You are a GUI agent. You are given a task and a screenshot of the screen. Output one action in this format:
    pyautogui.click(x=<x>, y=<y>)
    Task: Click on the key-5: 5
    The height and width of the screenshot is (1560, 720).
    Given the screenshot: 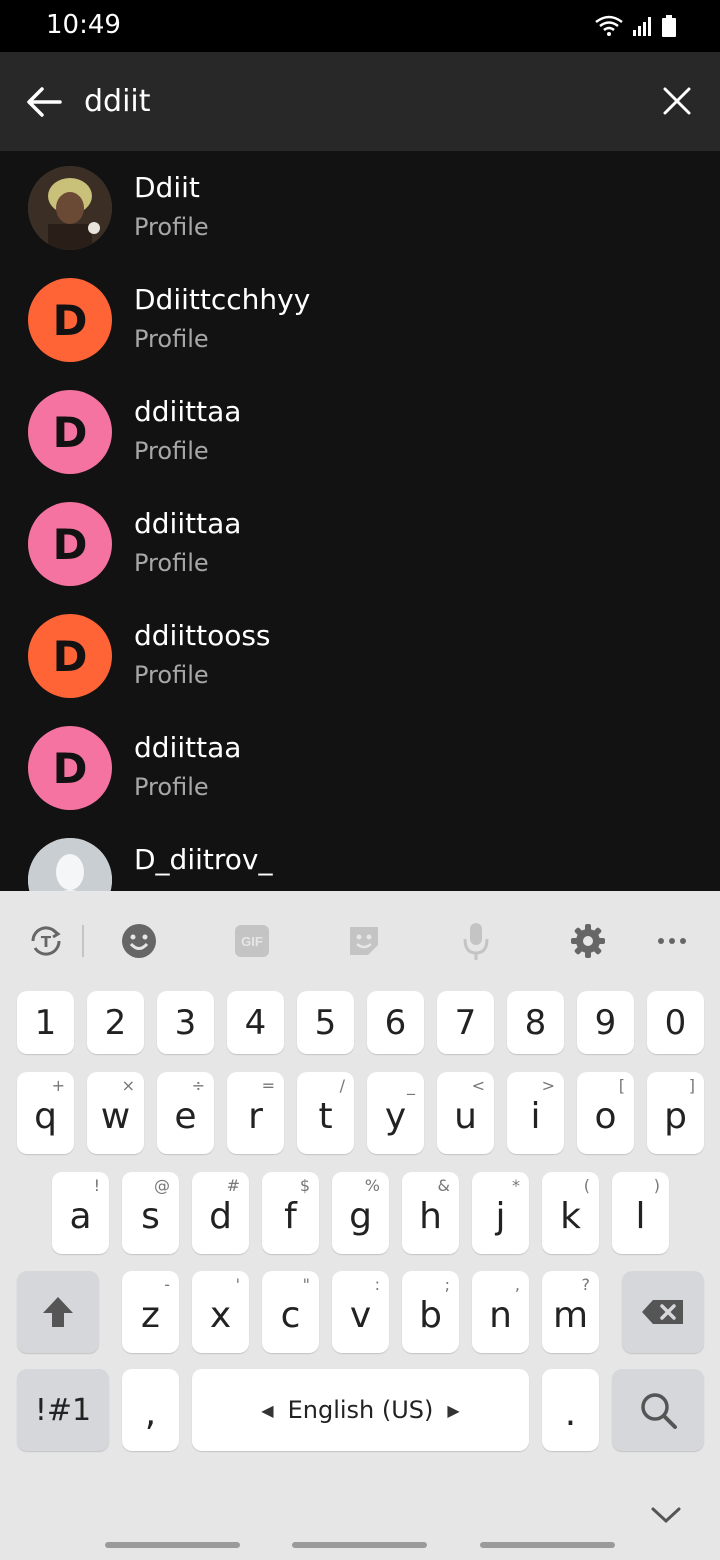 What is the action you would take?
    pyautogui.click(x=325, y=1022)
    